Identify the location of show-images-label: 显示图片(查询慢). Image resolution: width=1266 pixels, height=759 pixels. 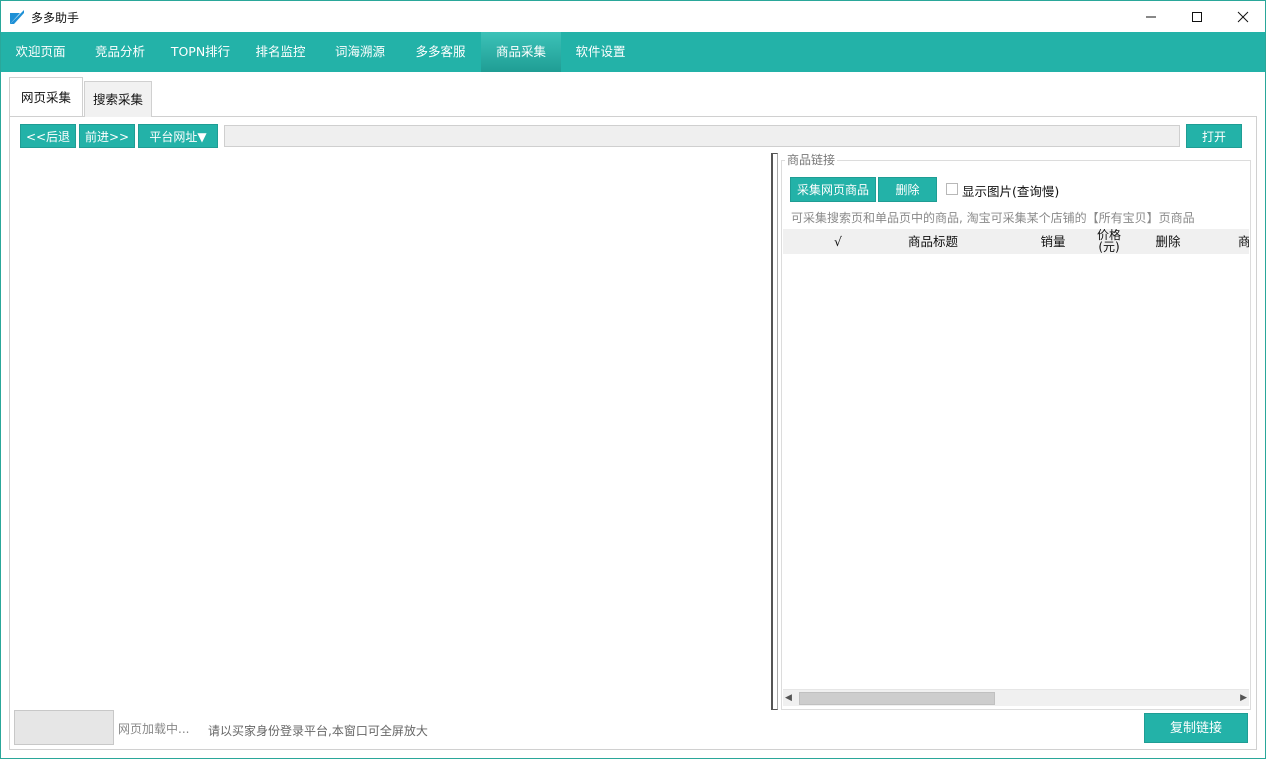
(1010, 190).